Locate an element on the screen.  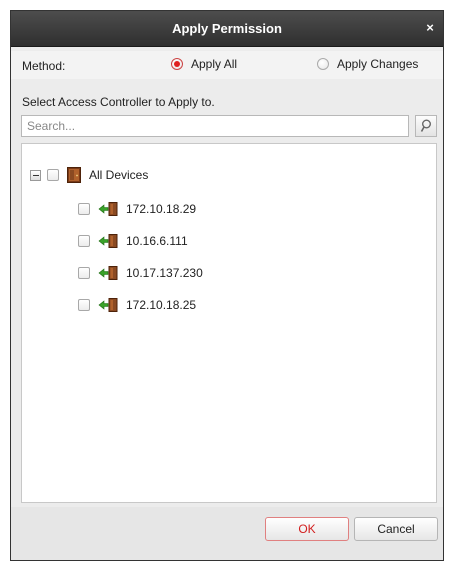
radio-selected-icon is located at coordinates (177, 64).